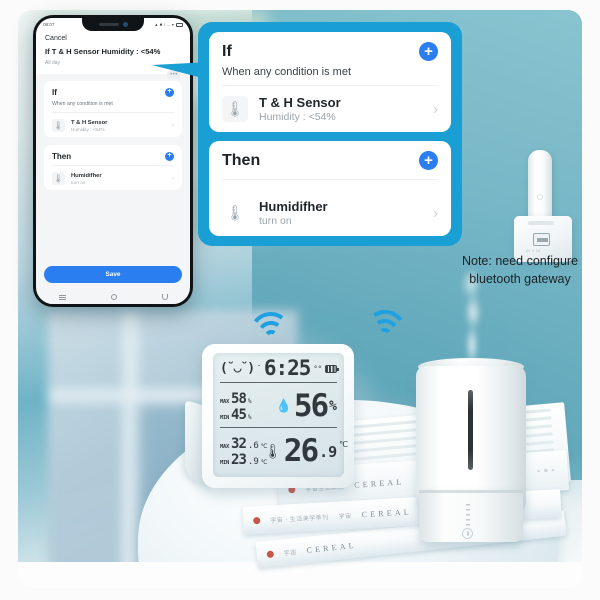 The image size is (600, 600). Describe the element at coordinates (344, 445) in the screenshot. I see `temperature-unit: ℃` at that location.